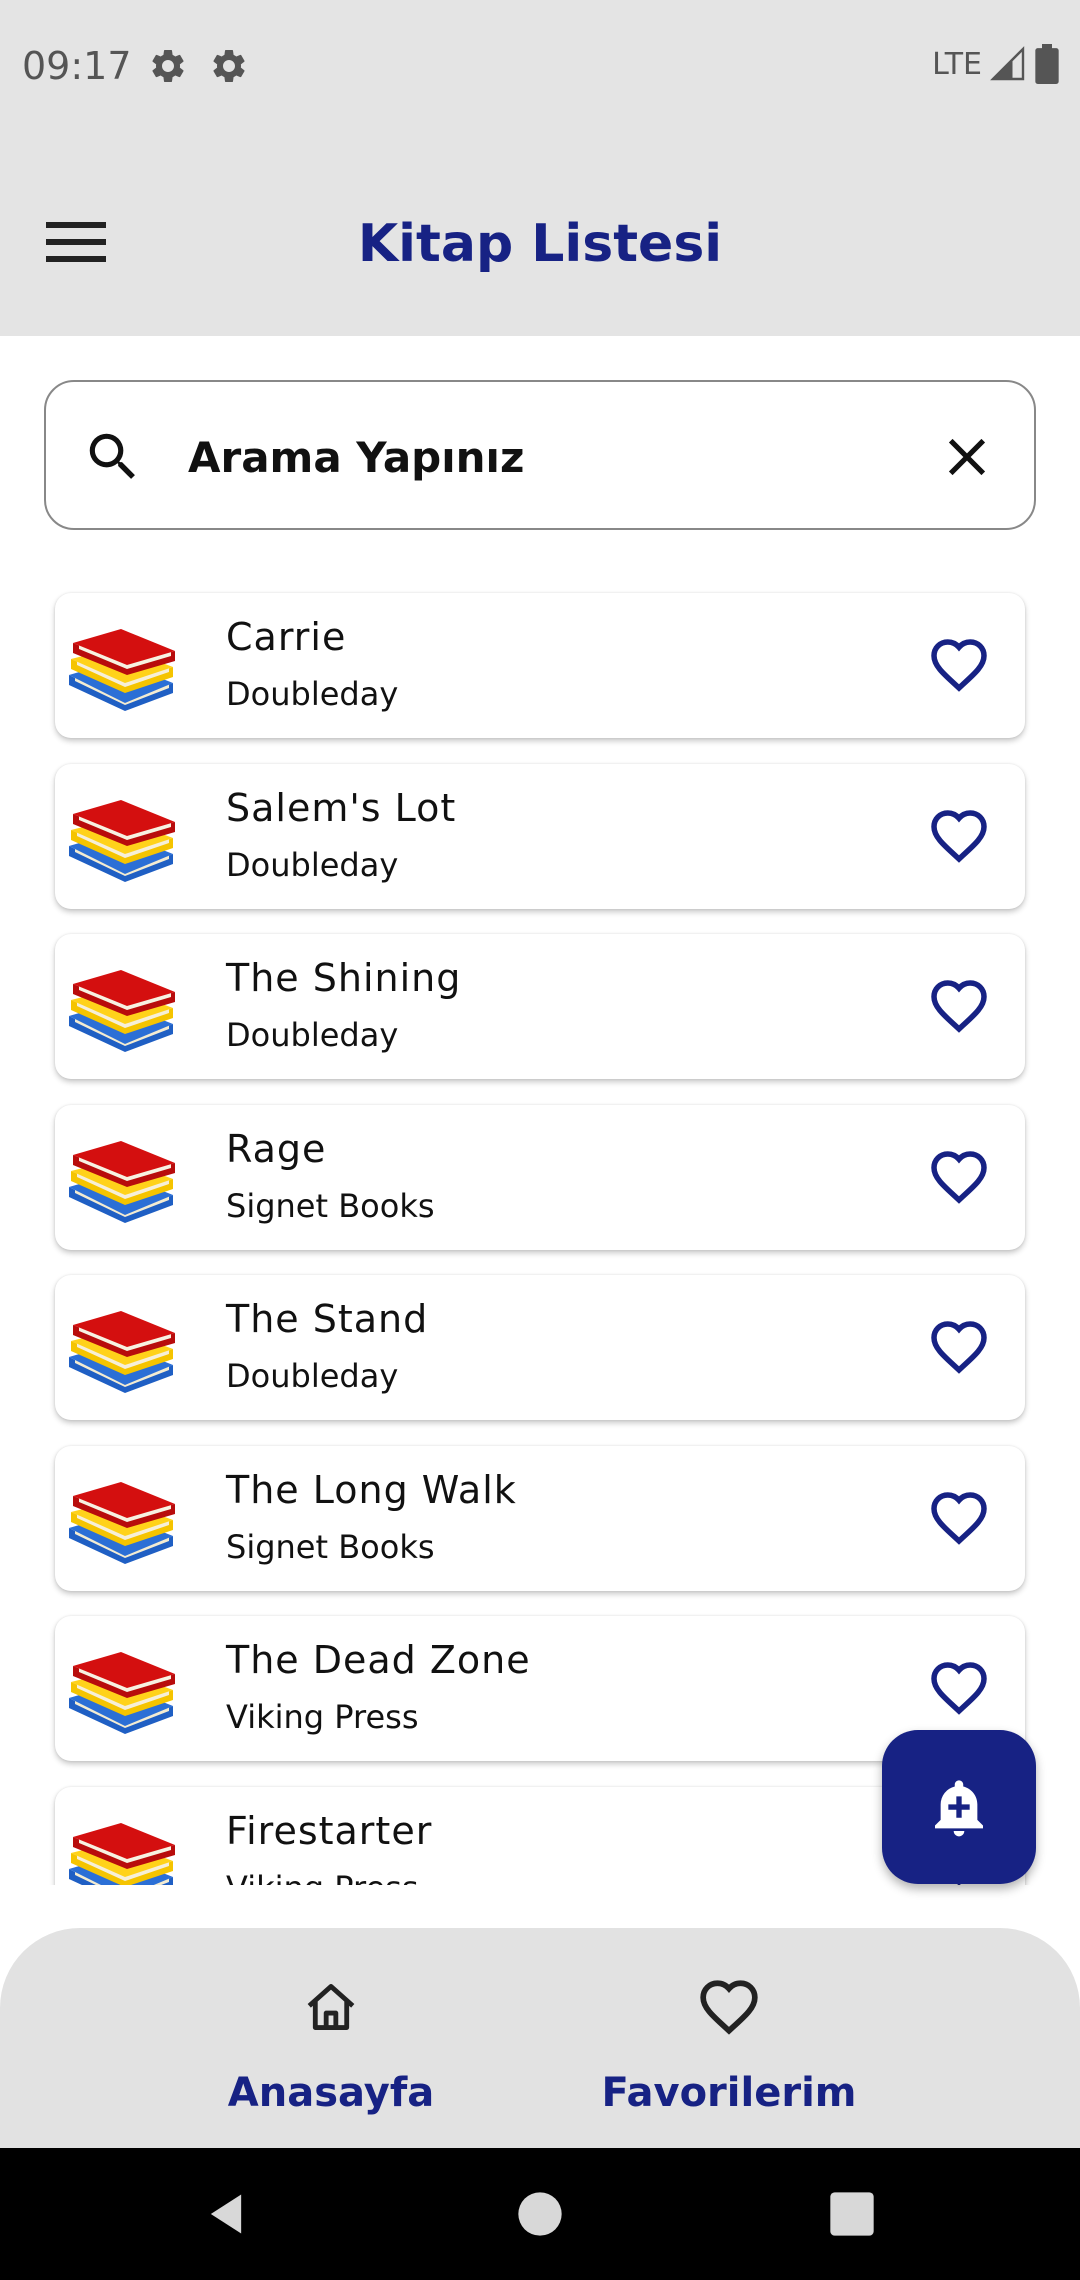 The width and height of the screenshot is (1080, 2280). I want to click on book-card: The Stand Doubleday, so click(540, 1347).